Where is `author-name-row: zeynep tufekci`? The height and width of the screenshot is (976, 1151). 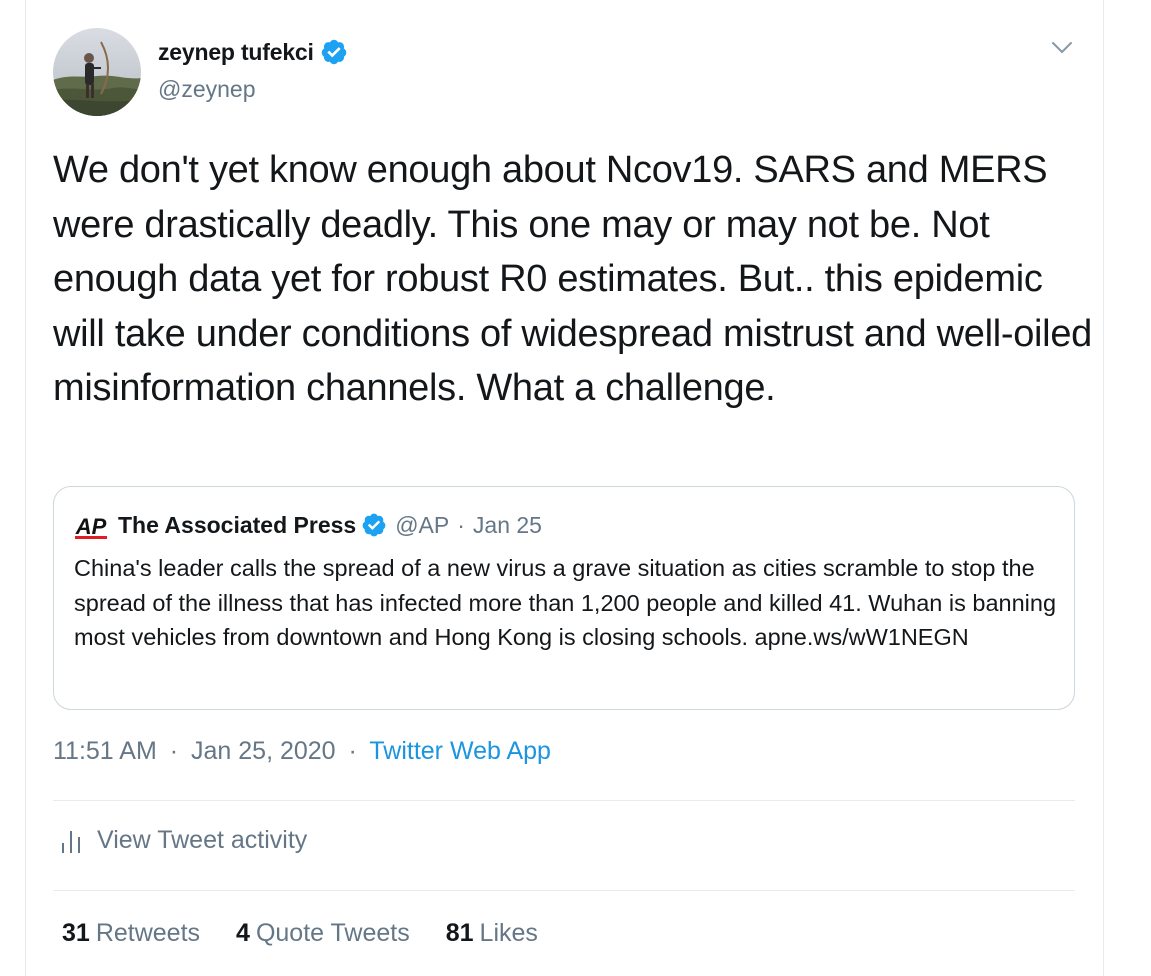 author-name-row: zeynep tufekci is located at coordinates (253, 52).